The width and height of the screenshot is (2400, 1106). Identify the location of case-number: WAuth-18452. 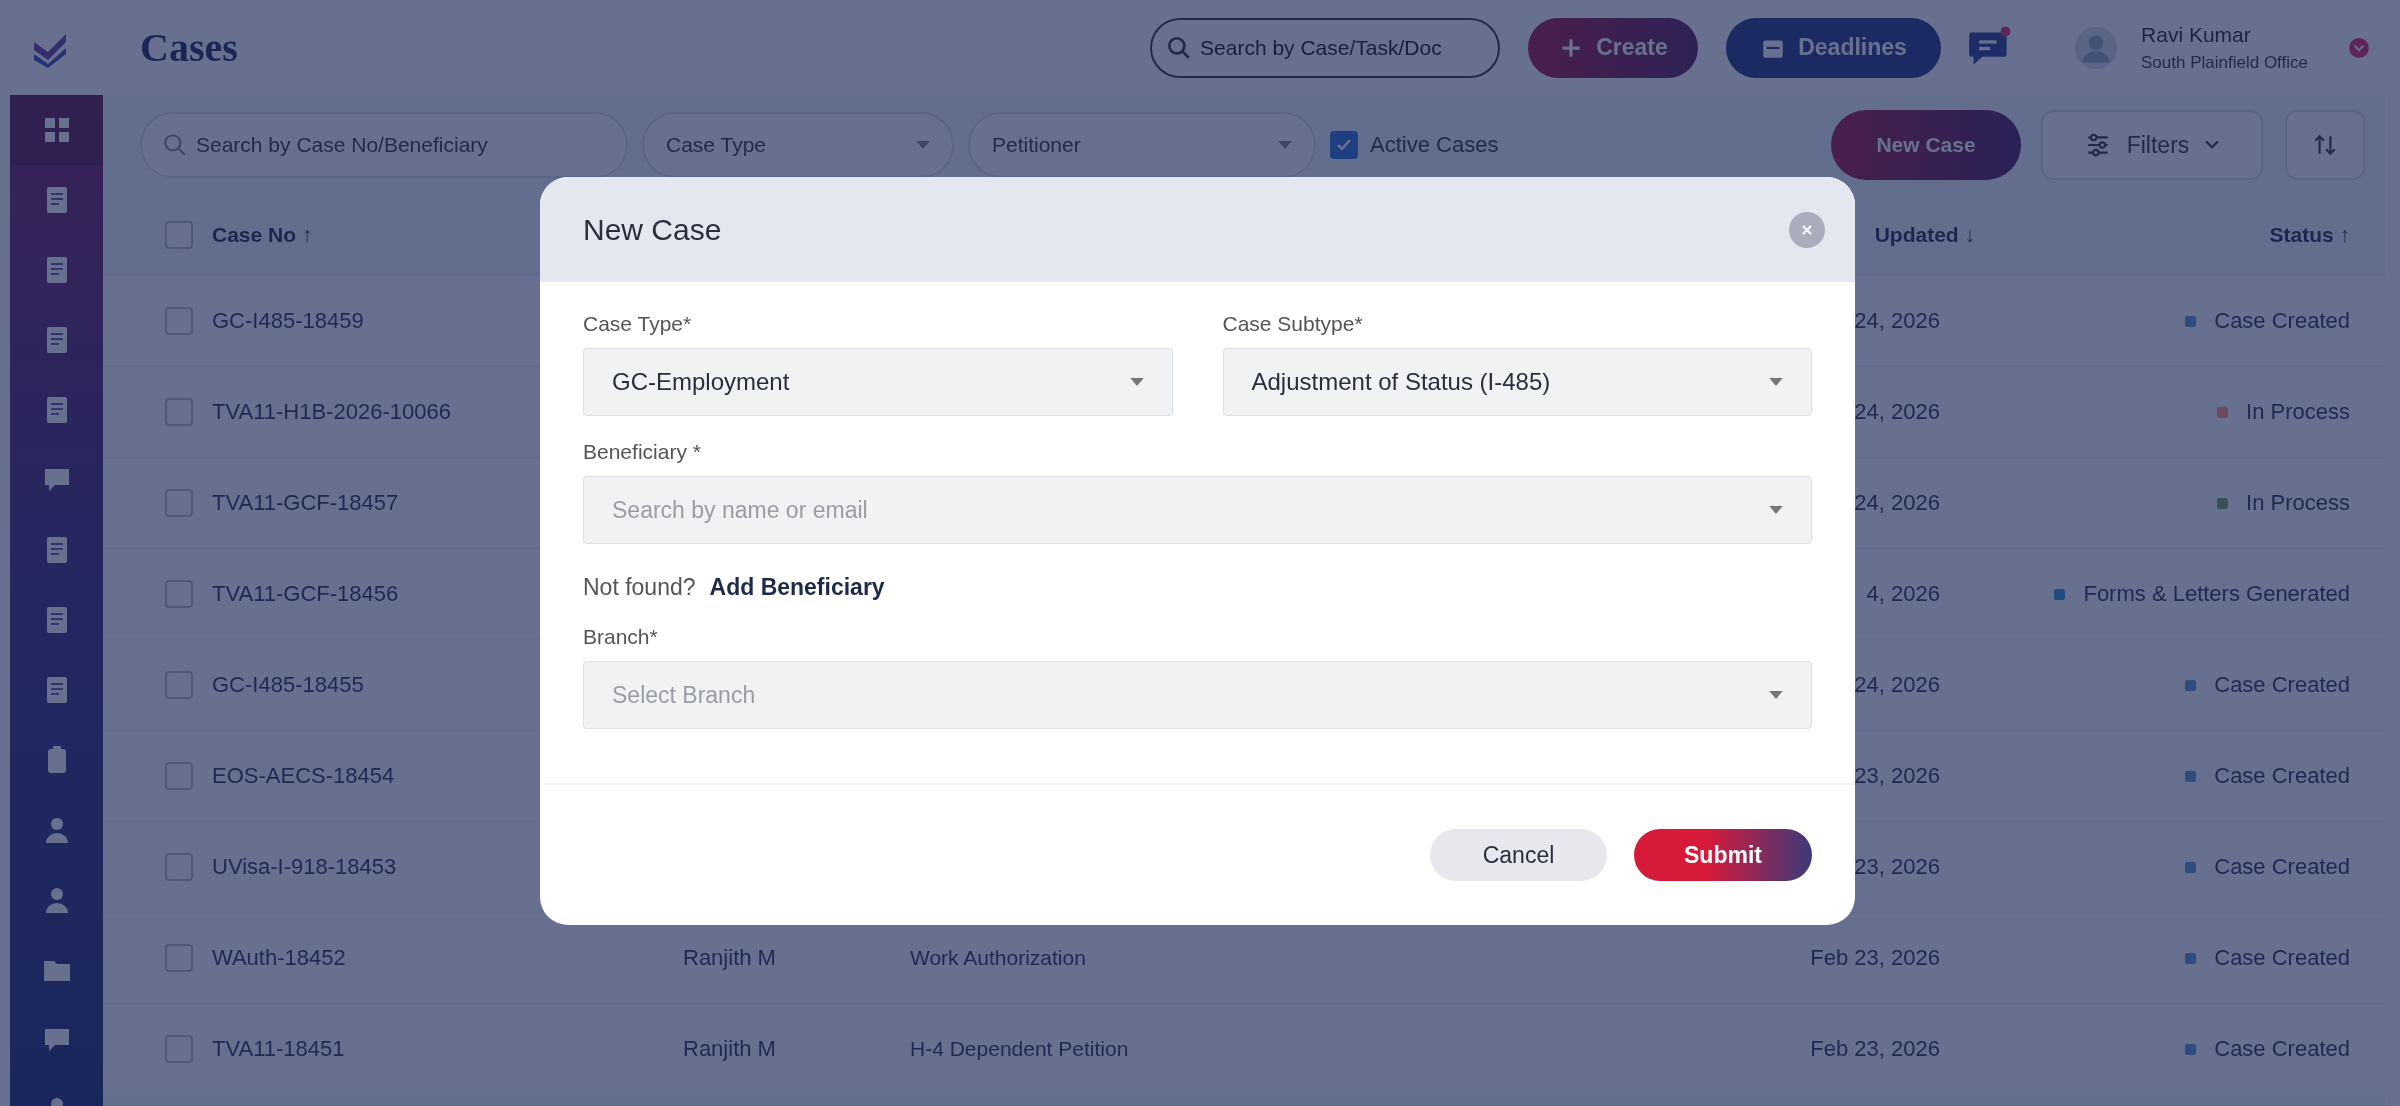
(447, 958).